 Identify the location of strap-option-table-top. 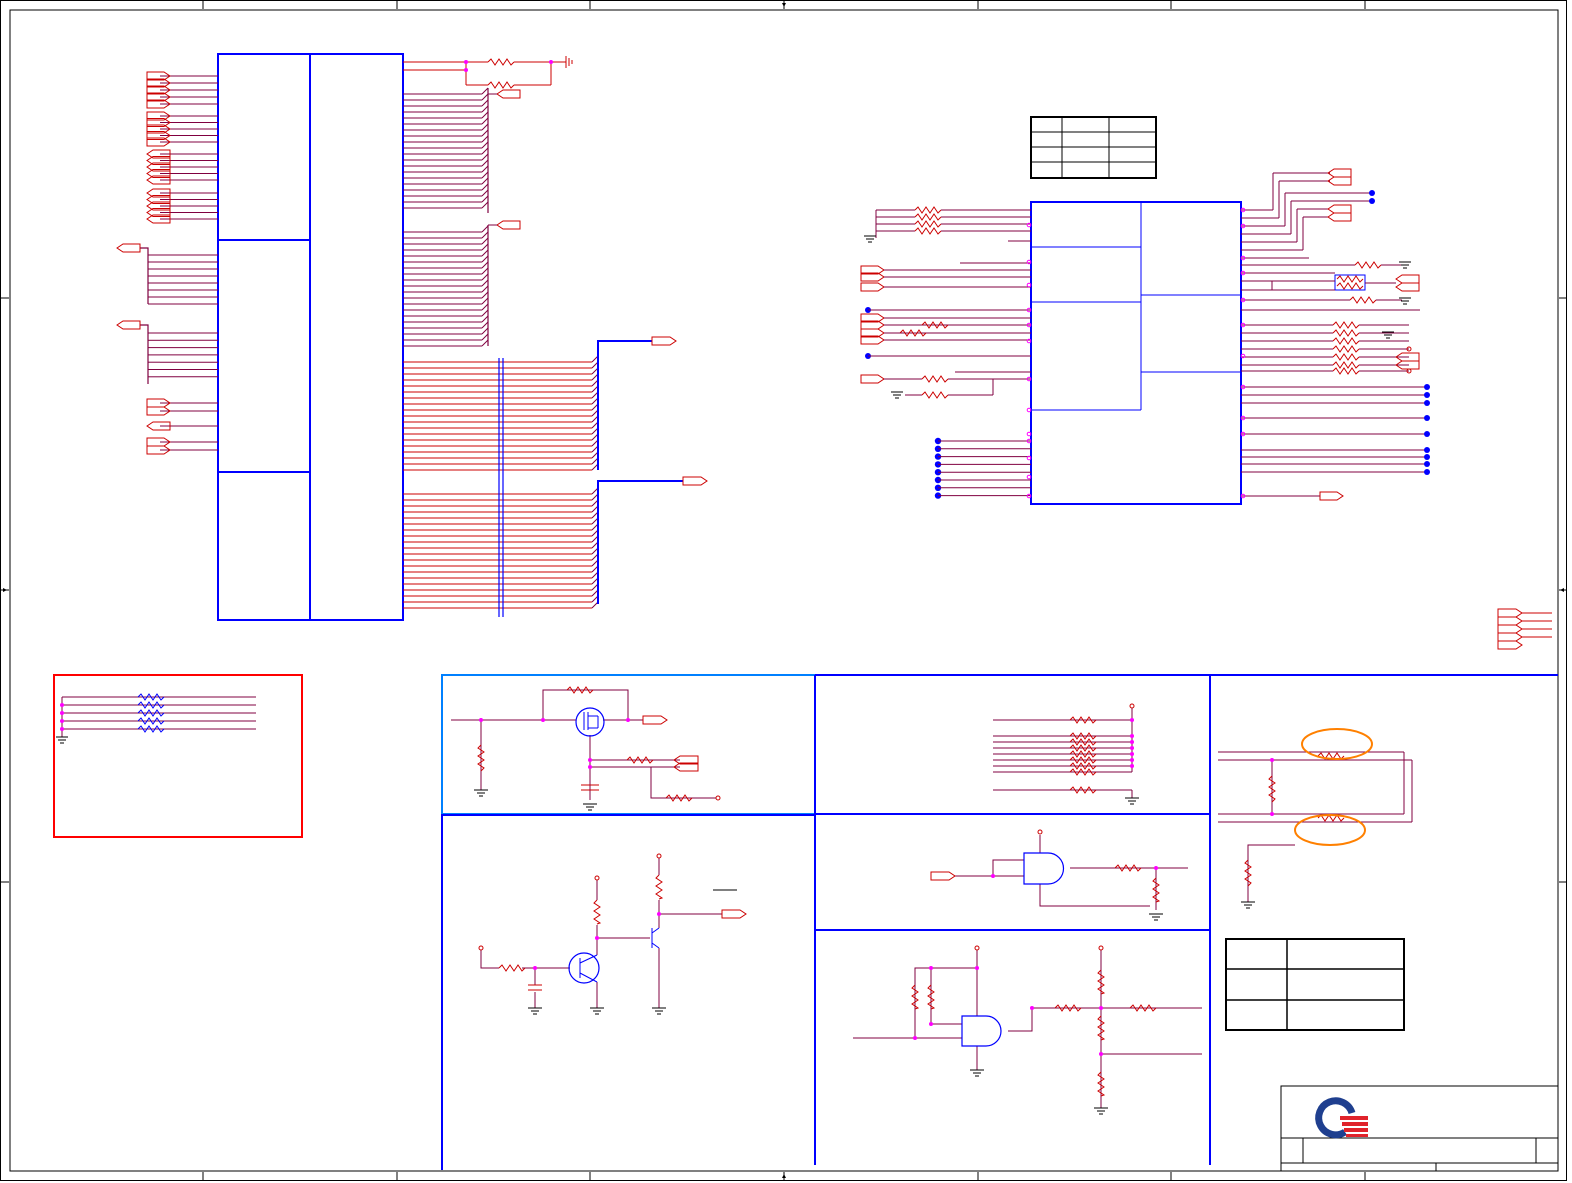
(1093, 147).